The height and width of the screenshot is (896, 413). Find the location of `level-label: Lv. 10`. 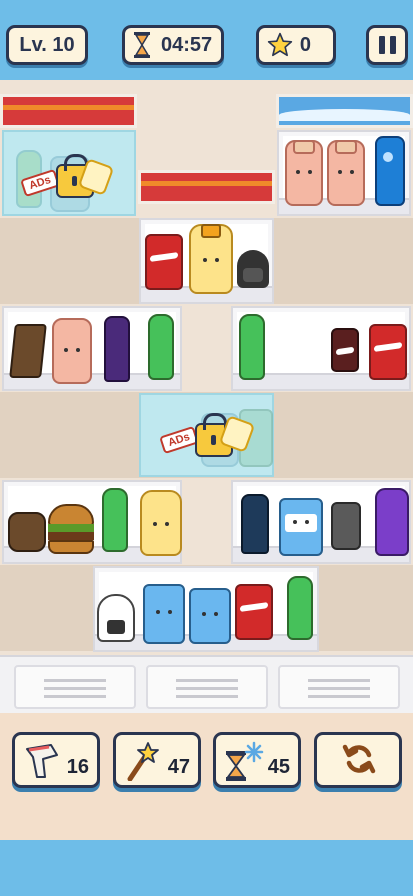

level-label: Lv. 10 is located at coordinates (47, 44).